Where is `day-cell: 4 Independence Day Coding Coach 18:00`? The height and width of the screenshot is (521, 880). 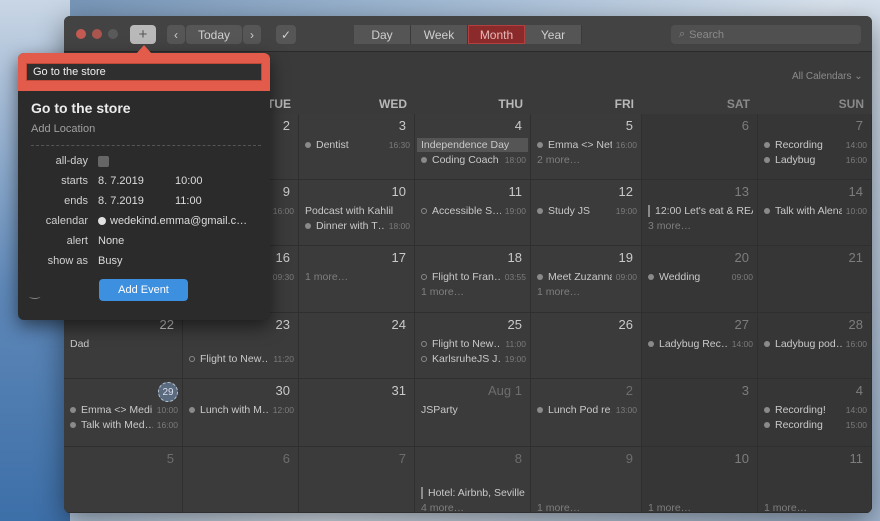 day-cell: 4 Independence Day Coding Coach 18:00 is located at coordinates (473, 147).